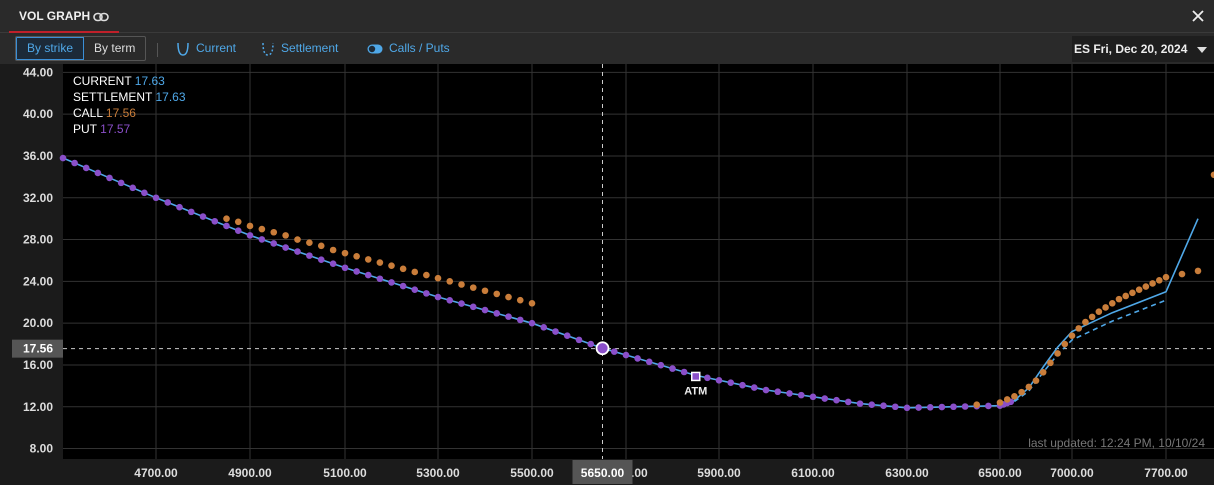 The height and width of the screenshot is (485, 1214). I want to click on calls-puts-toggle: Calls / Puts, so click(408, 48).